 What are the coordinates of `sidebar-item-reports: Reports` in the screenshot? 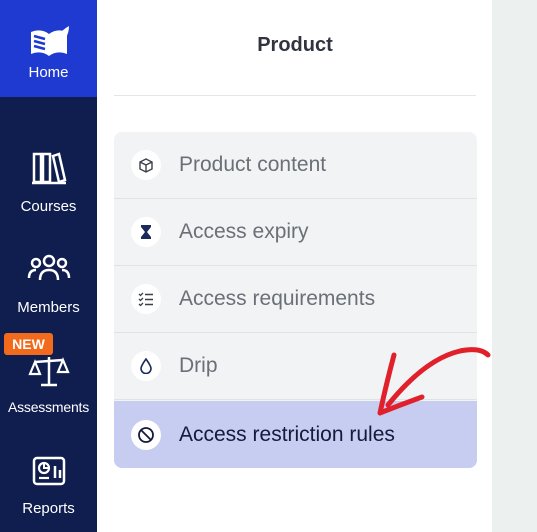 It's located at (48, 485).